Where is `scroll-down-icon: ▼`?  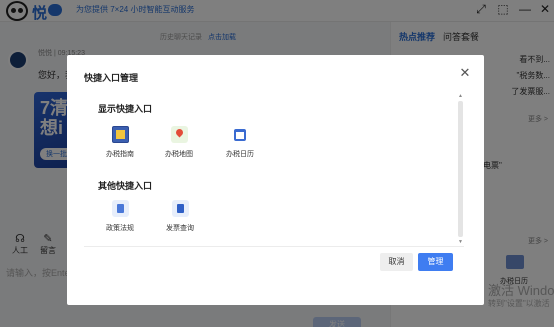 scroll-down-icon: ▼ is located at coordinates (460, 242).